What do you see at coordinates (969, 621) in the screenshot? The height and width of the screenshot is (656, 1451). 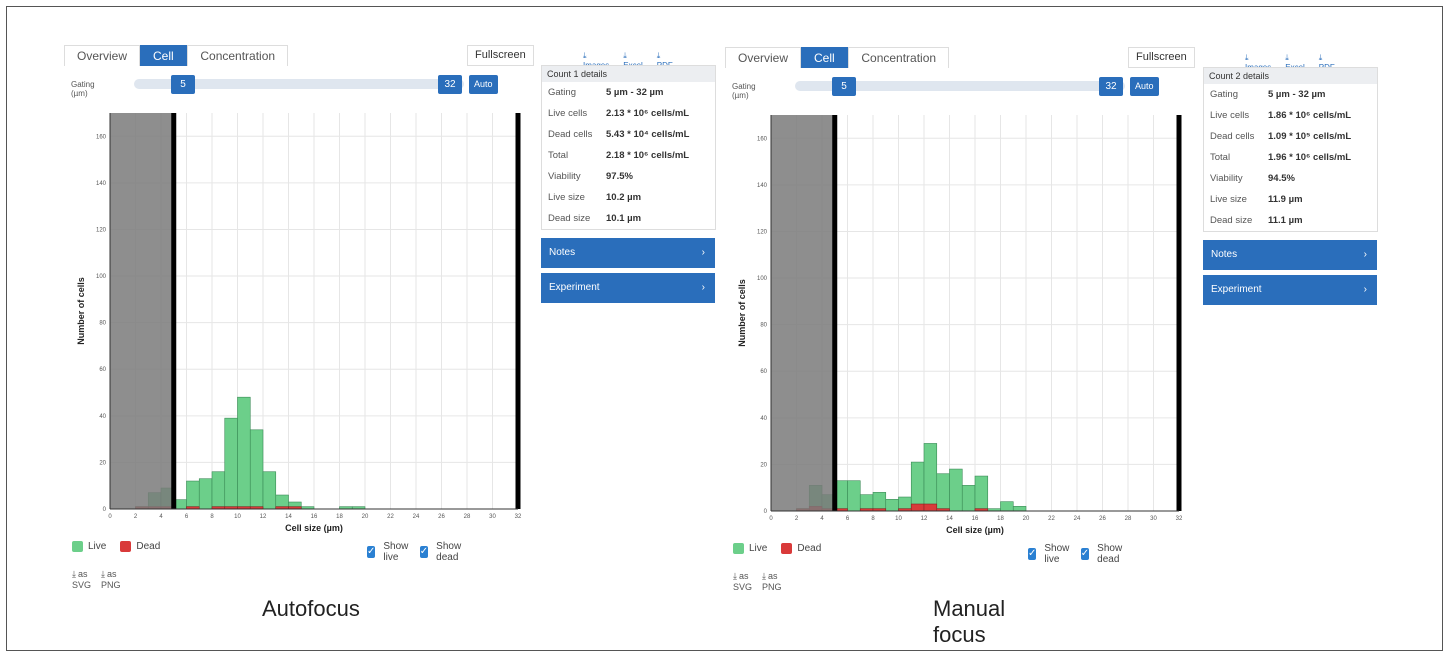 I see `panel-caption: Manual focus` at bounding box center [969, 621].